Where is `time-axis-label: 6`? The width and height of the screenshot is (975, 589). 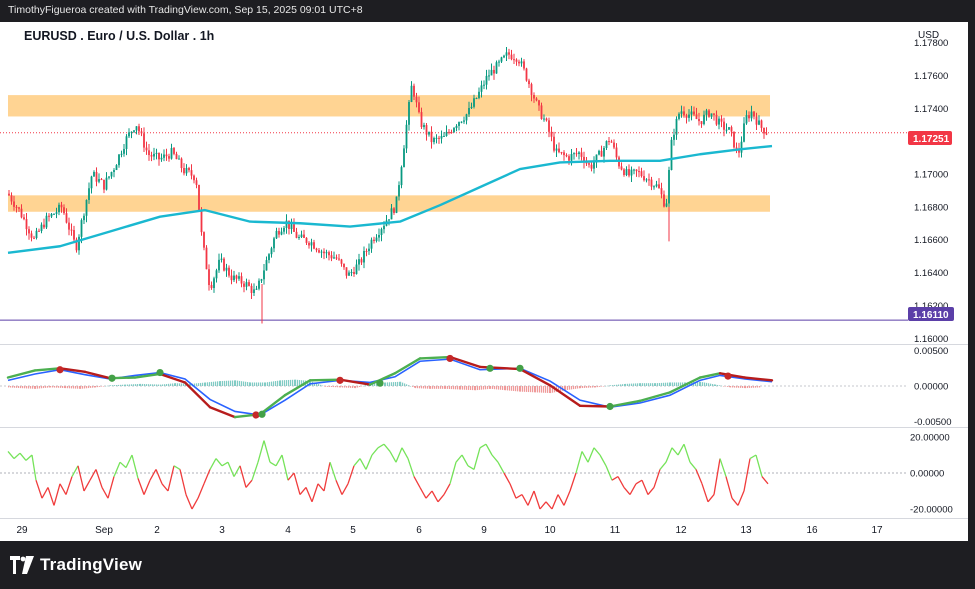 time-axis-label: 6 is located at coordinates (419, 530).